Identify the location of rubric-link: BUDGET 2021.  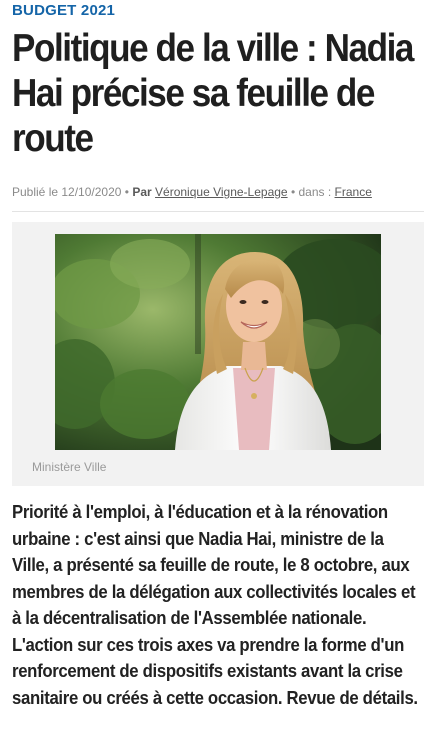
(63, 10).